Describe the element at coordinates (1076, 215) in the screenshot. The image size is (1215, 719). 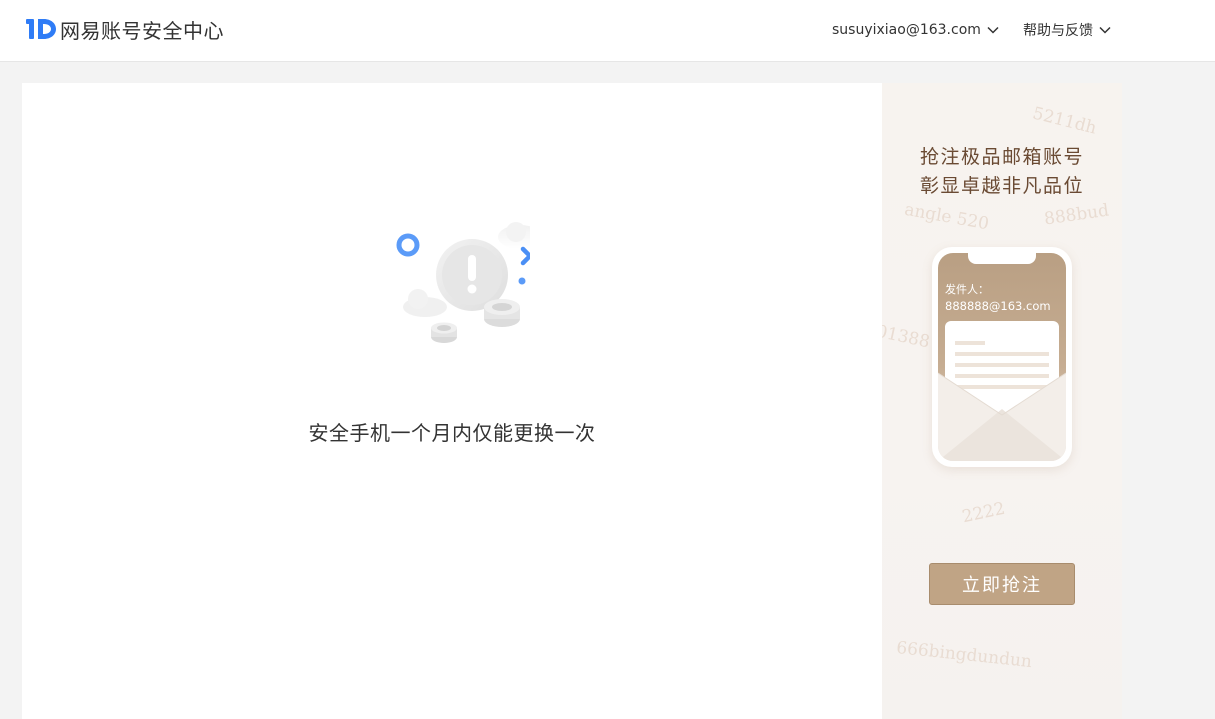
I see `watermark-text: 888bud` at that location.